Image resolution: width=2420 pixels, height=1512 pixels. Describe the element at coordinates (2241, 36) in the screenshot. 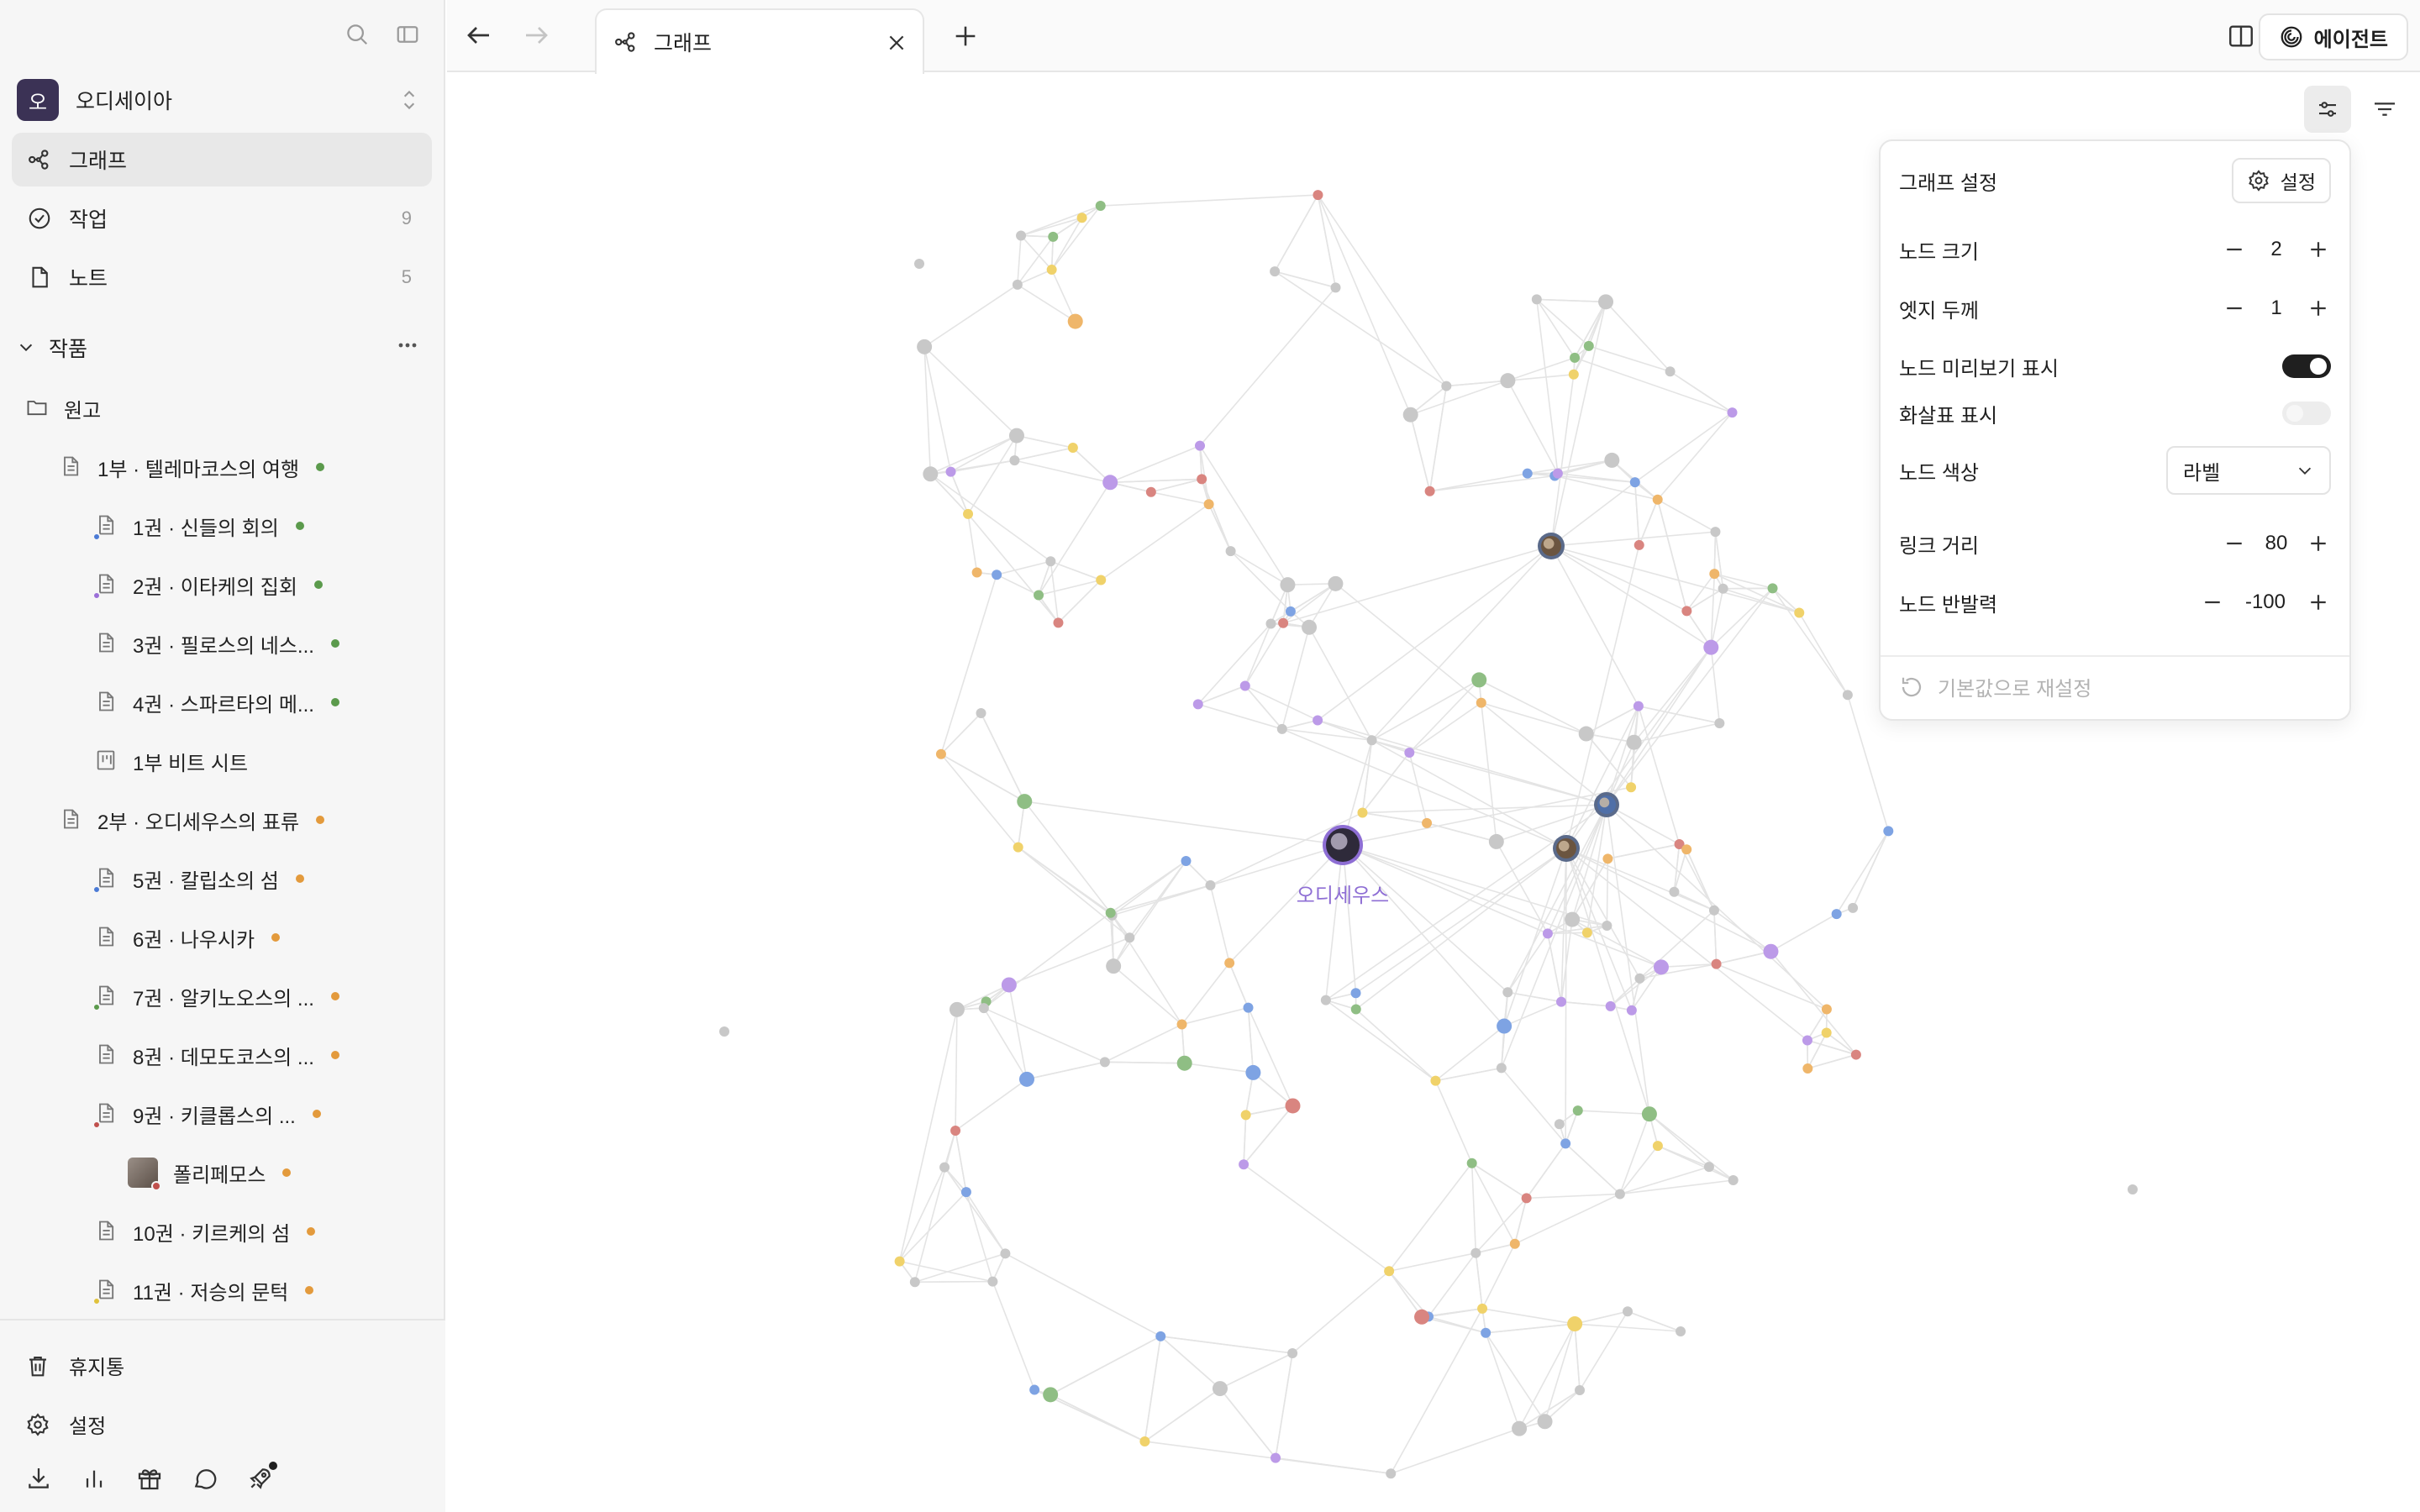

I see `split-view-icon` at that location.